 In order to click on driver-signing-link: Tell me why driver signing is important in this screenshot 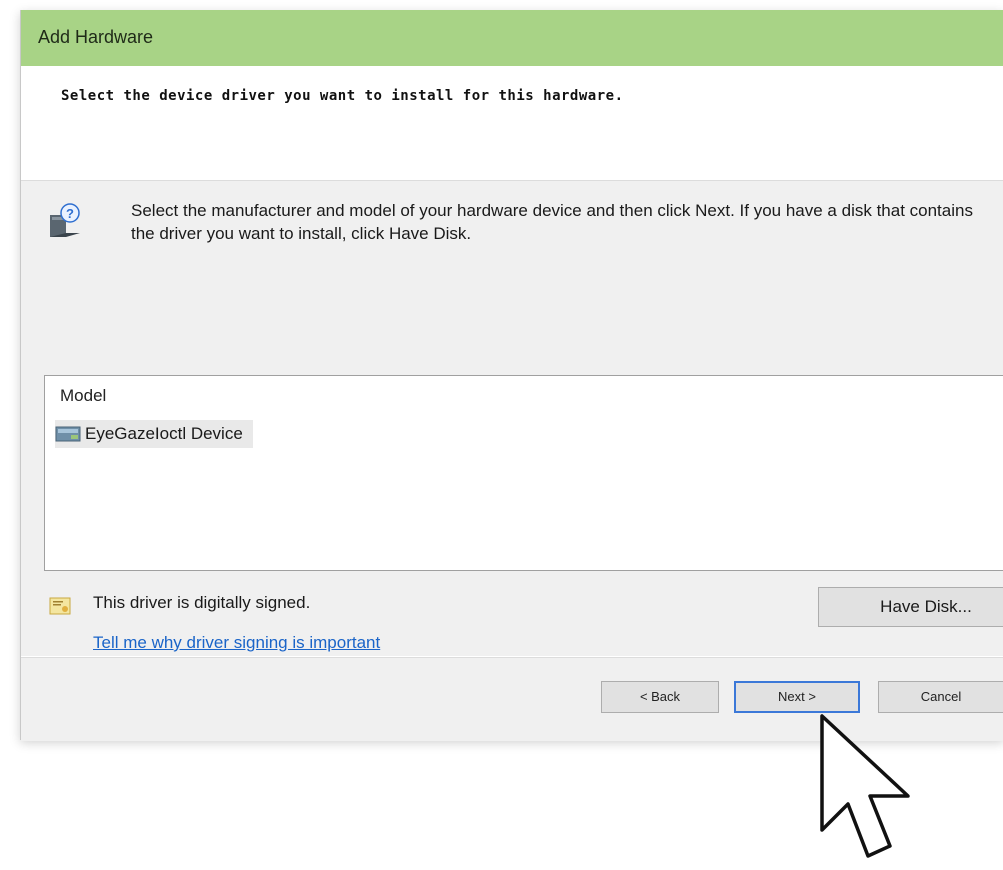, I will do `click(236, 643)`.